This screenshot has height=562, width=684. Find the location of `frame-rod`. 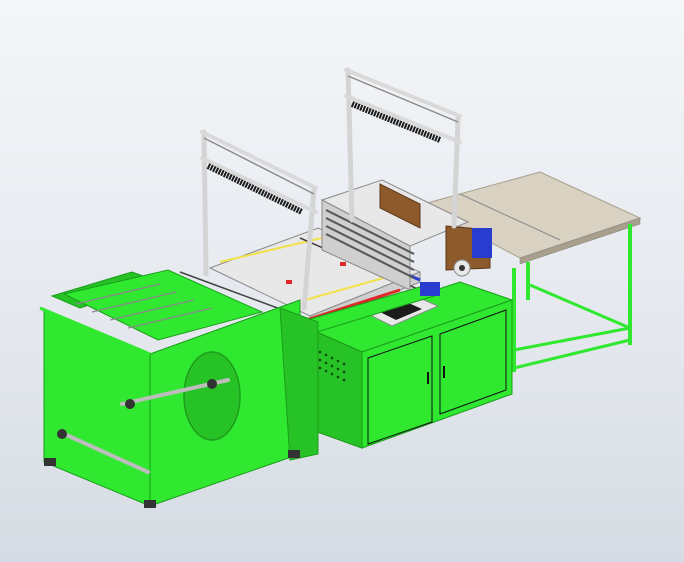

frame-rod is located at coordinates (403, 99).